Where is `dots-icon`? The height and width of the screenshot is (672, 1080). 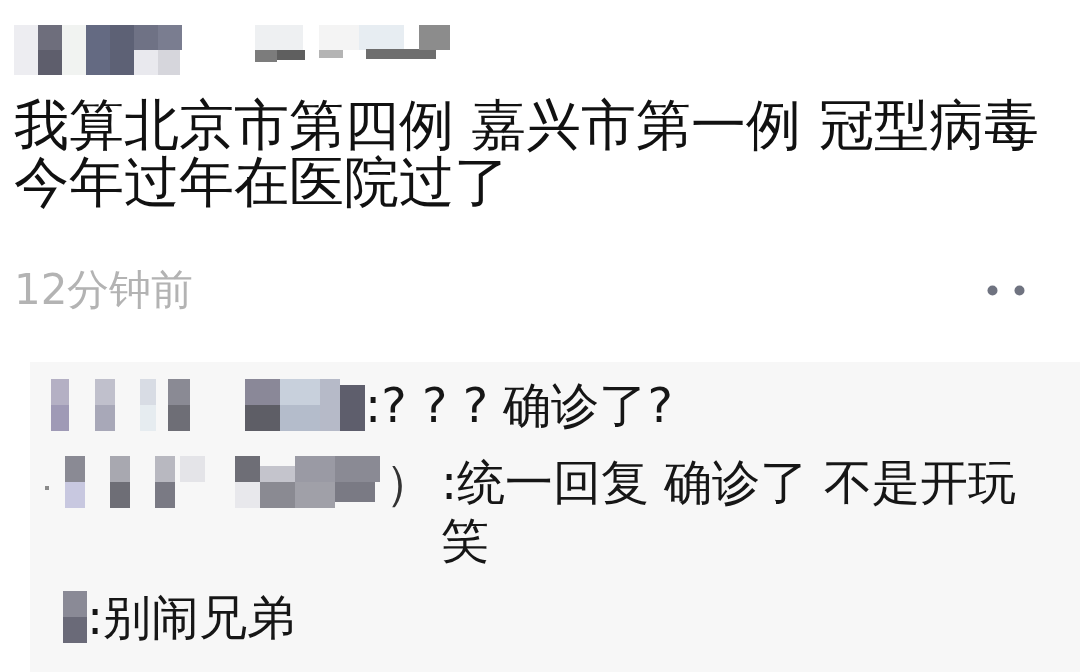
dots-icon is located at coordinates (1006, 290).